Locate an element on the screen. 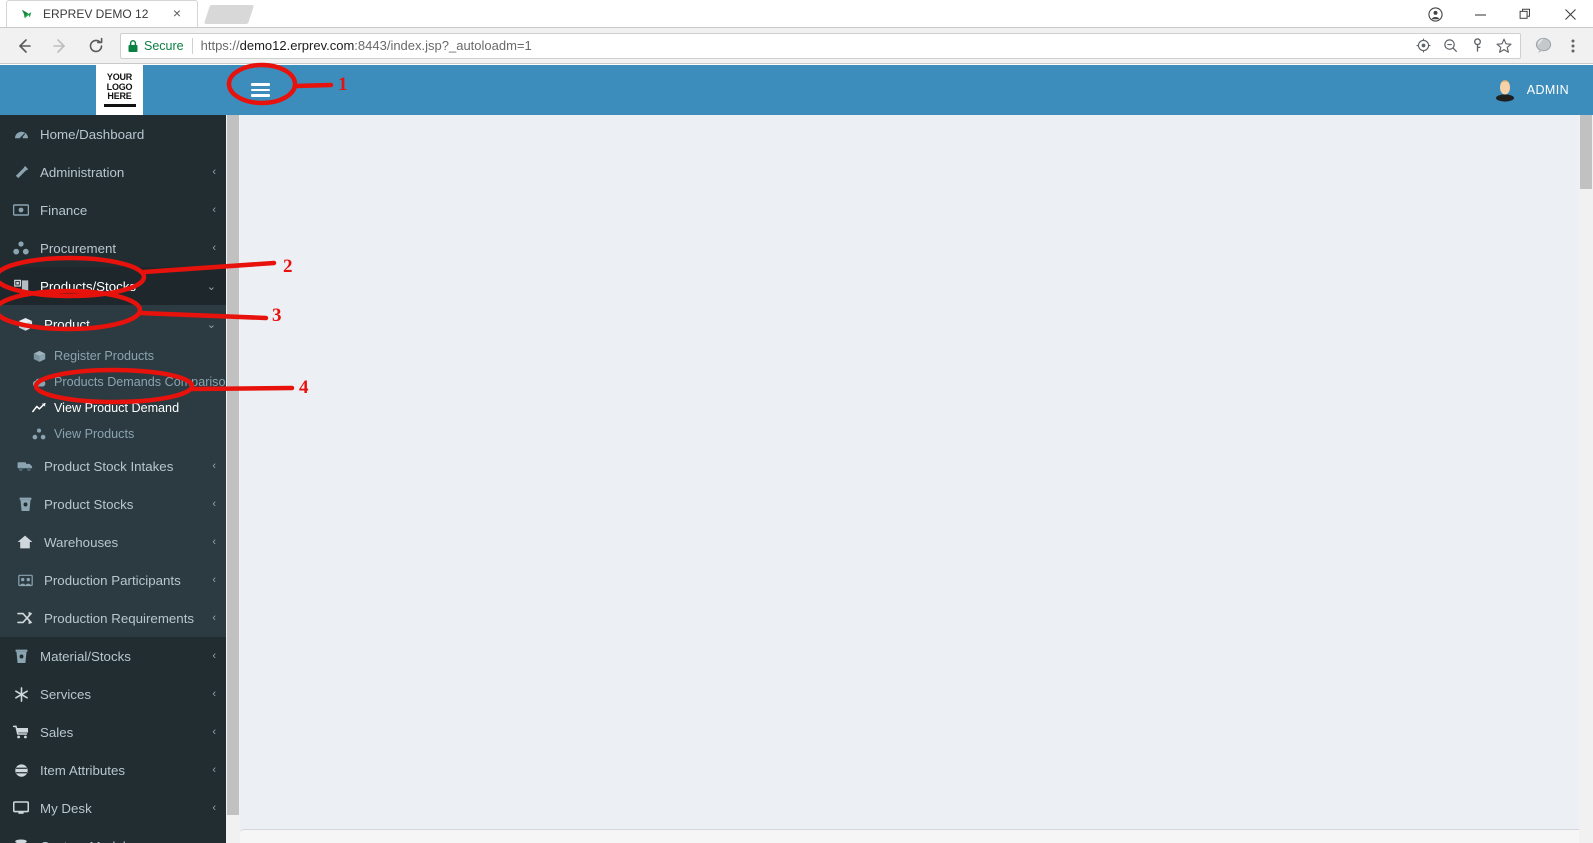 The width and height of the screenshot is (1593, 843). toolbar-right-icons is located at coordinates (1557, 46).